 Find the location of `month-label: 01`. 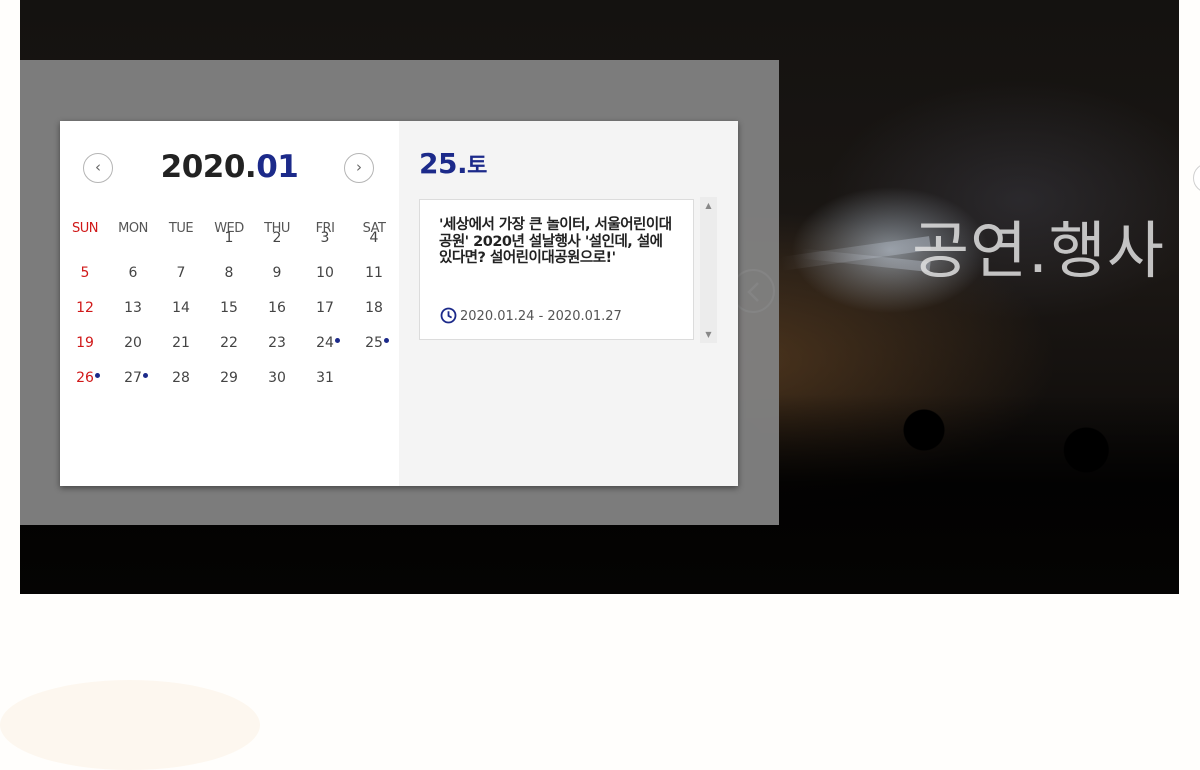

month-label: 01 is located at coordinates (277, 167).